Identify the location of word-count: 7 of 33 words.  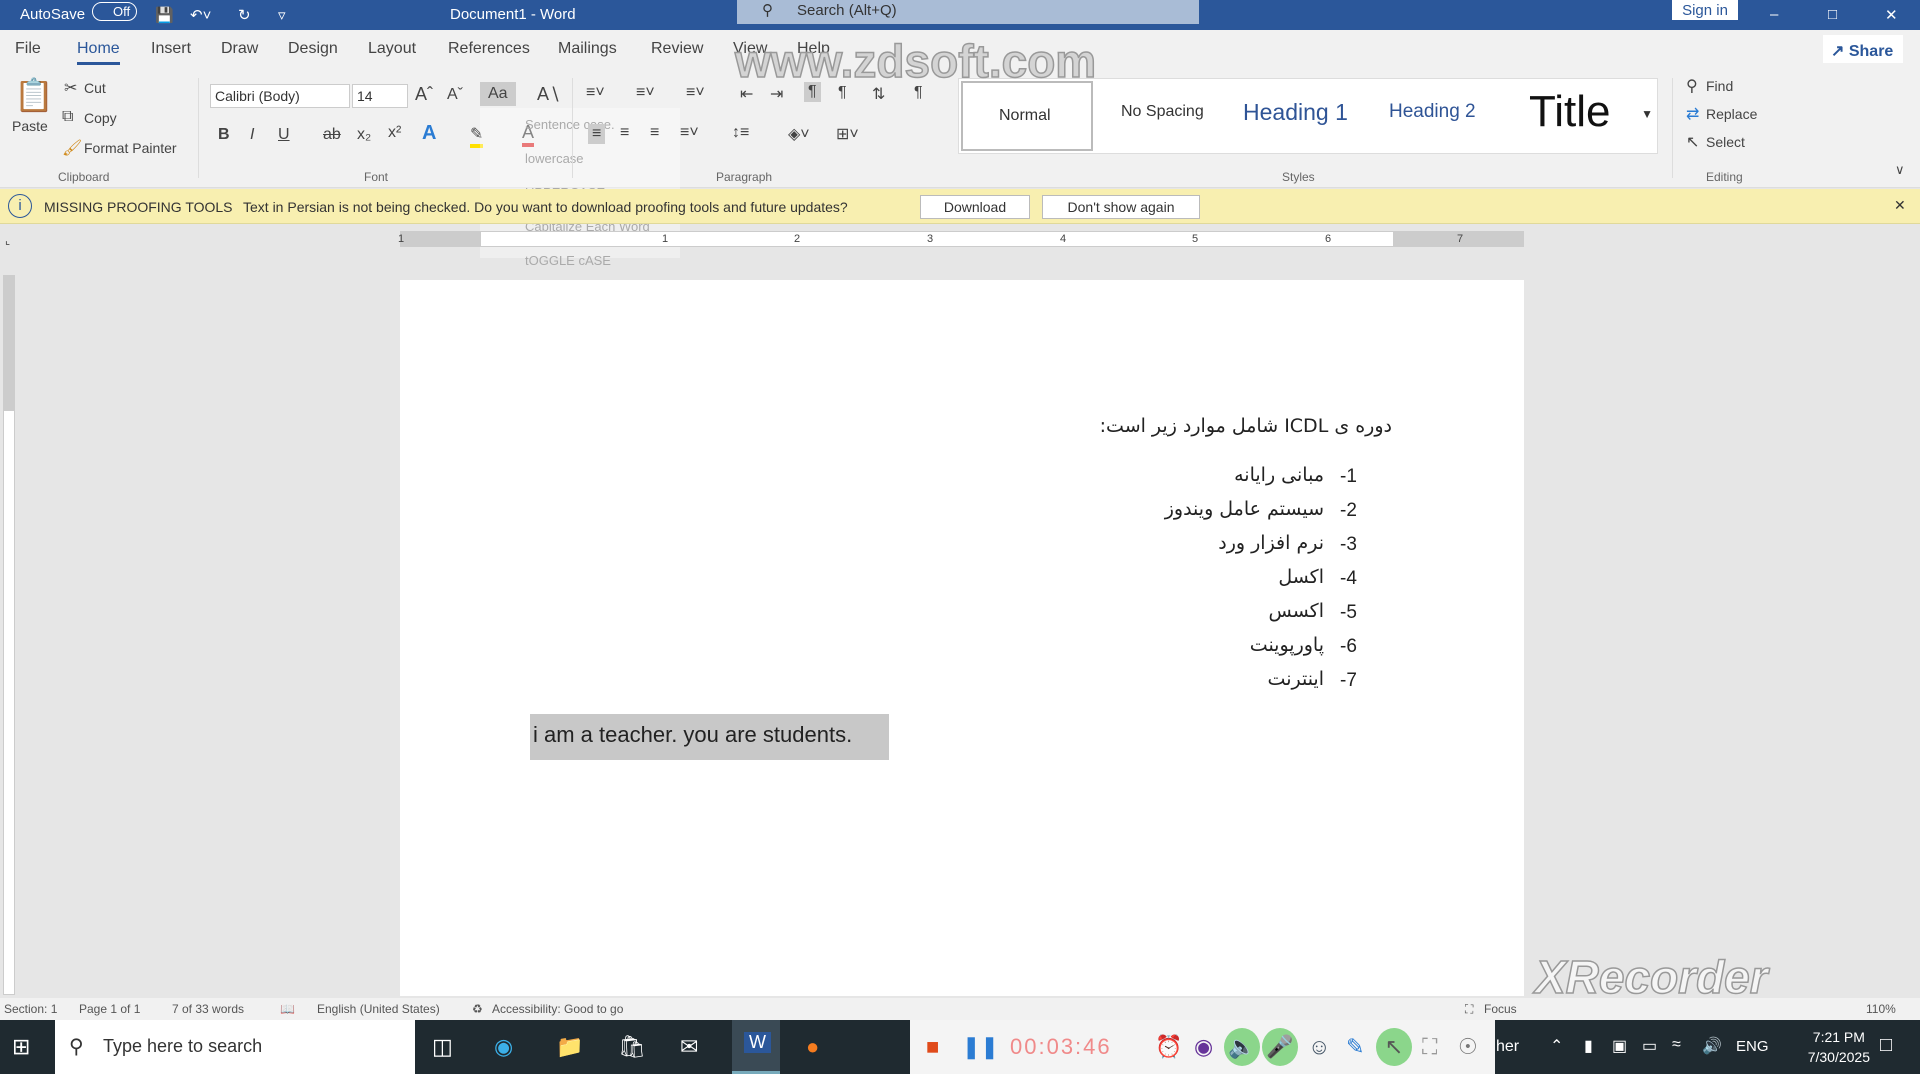
(208, 1009).